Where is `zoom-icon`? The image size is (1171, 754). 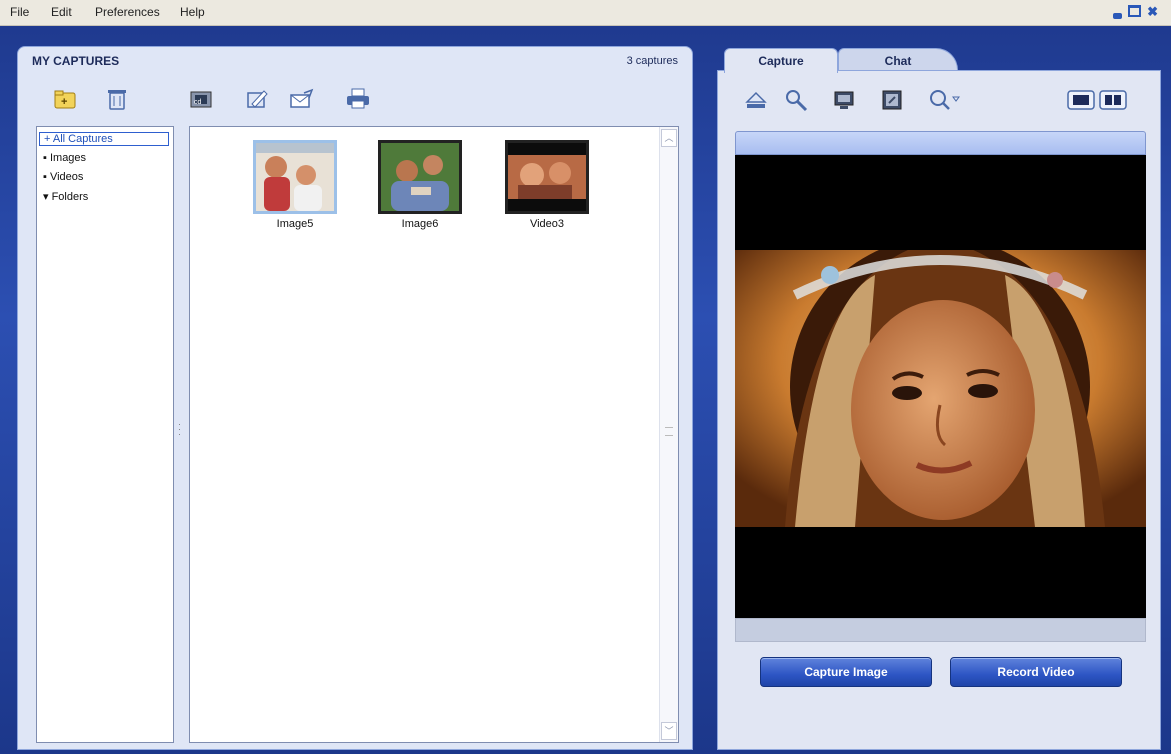 zoom-icon is located at coordinates (946, 100).